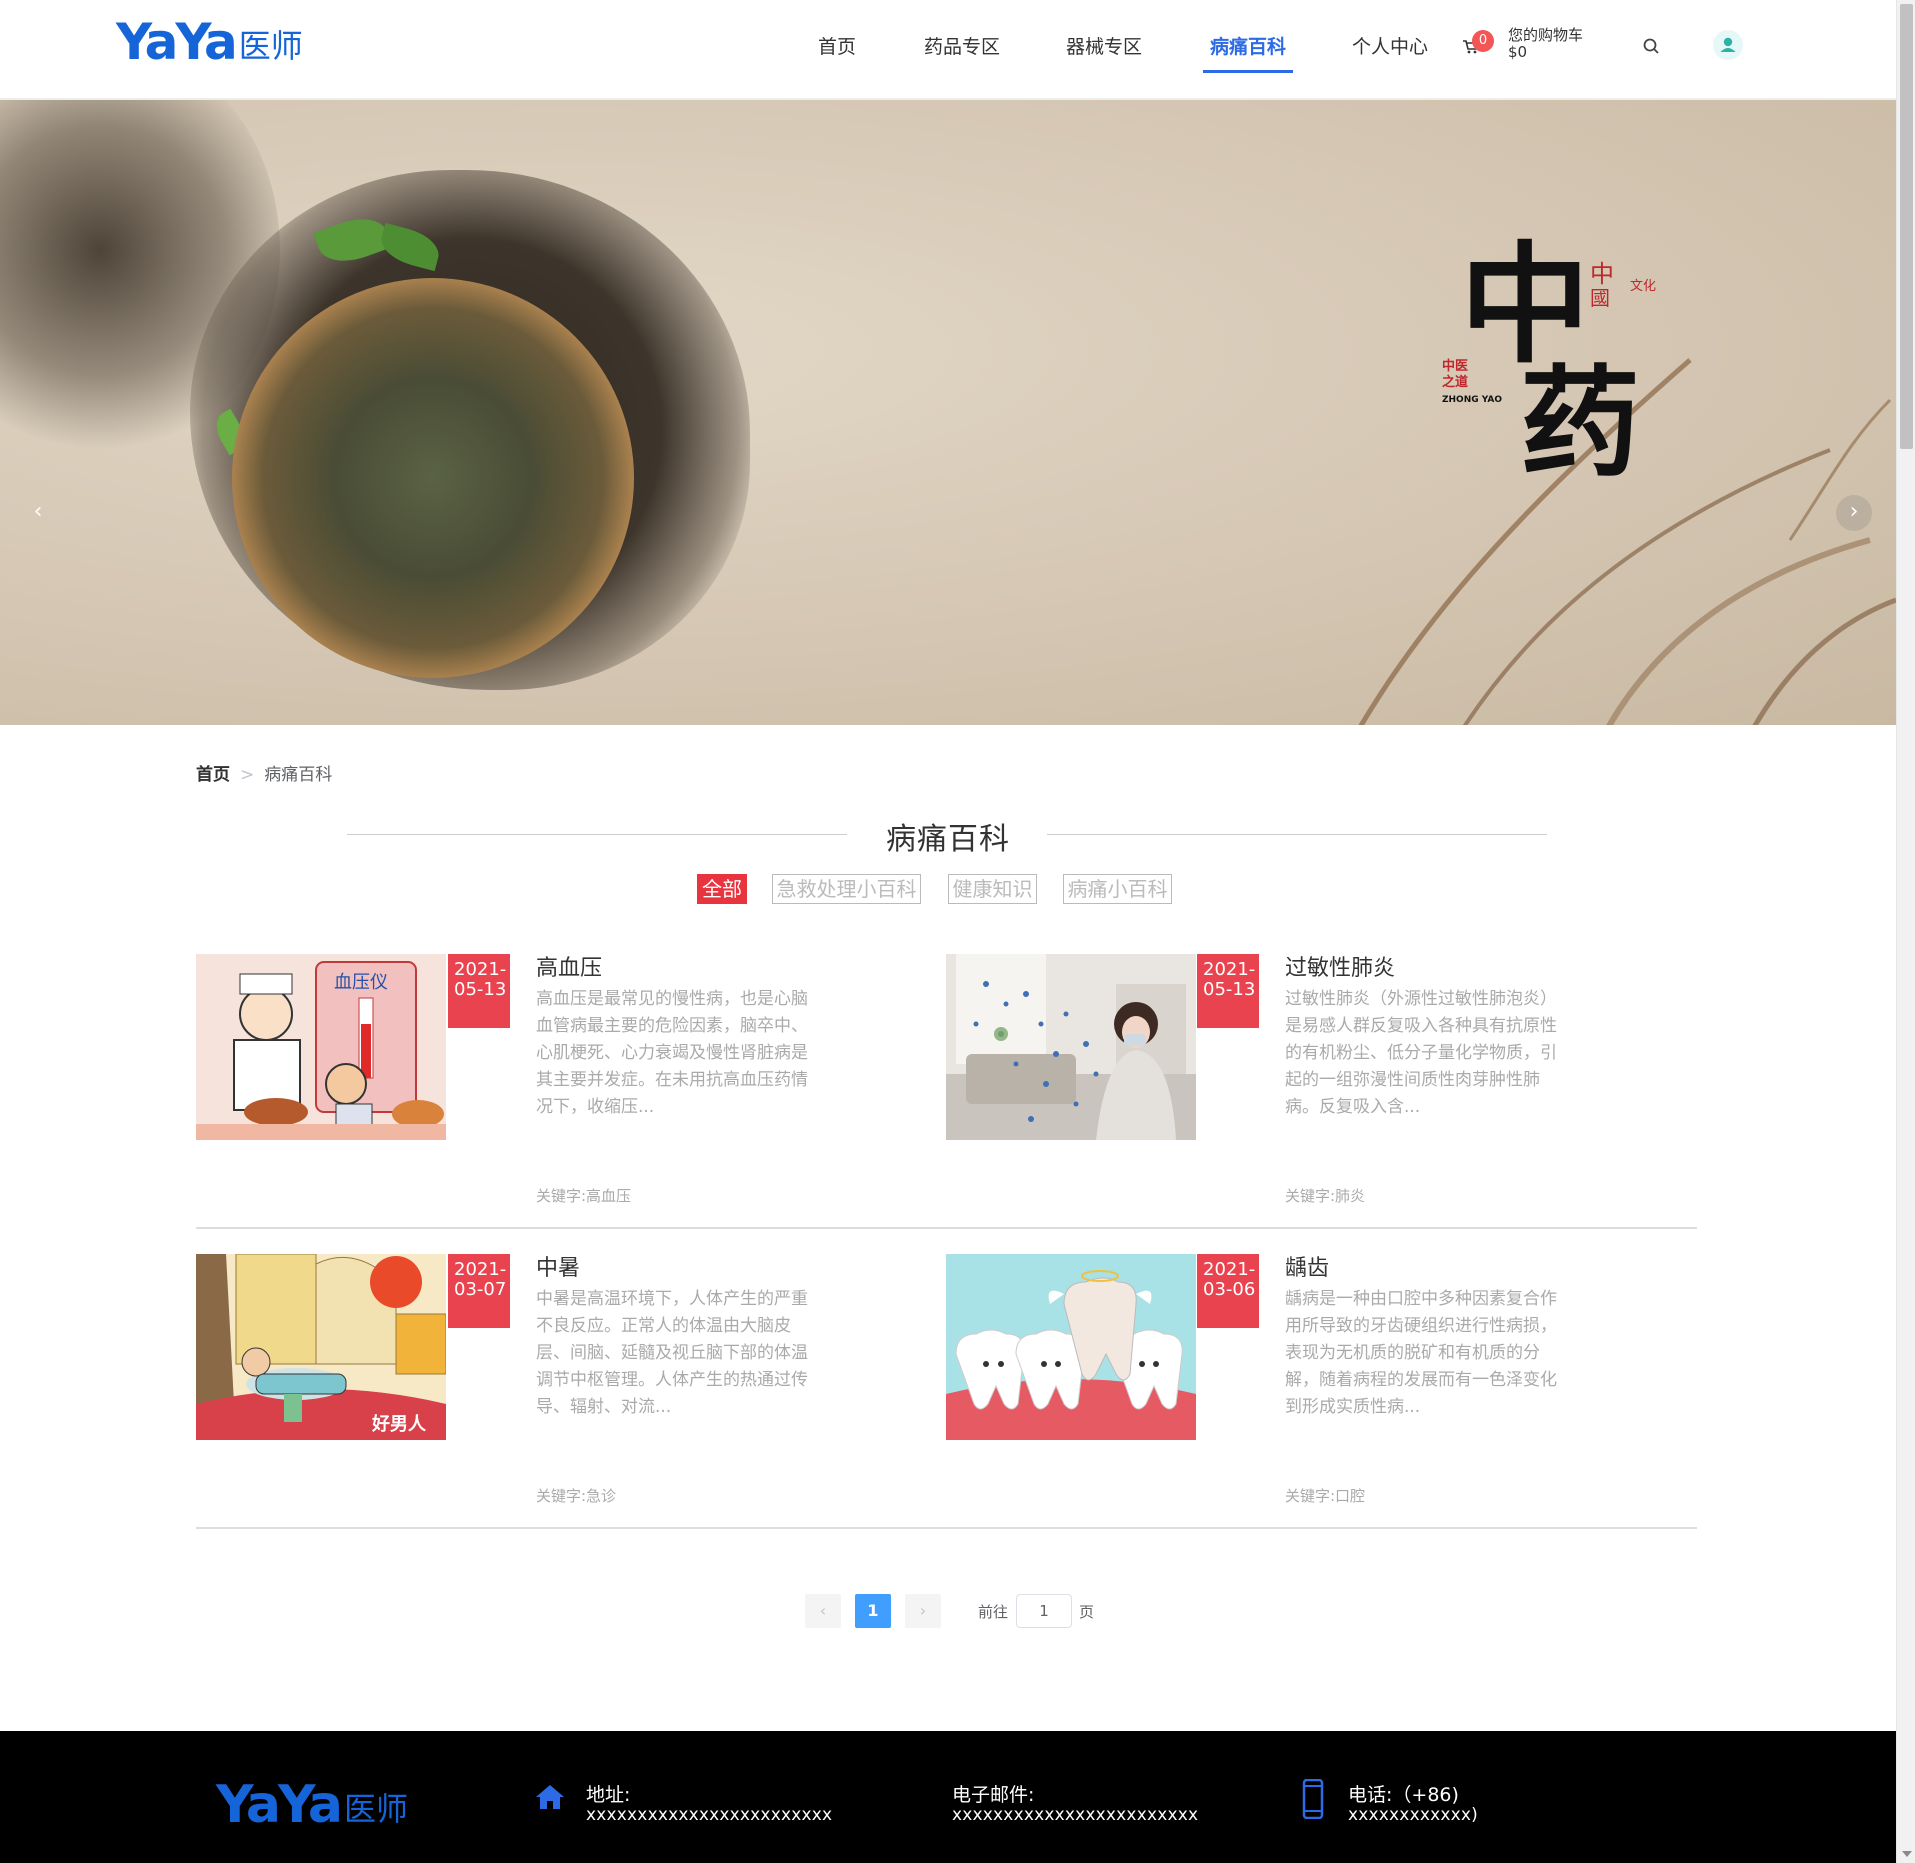 The height and width of the screenshot is (1863, 1915). Describe the element at coordinates (1905, 931) in the screenshot. I see `vertical-scrollbar` at that location.